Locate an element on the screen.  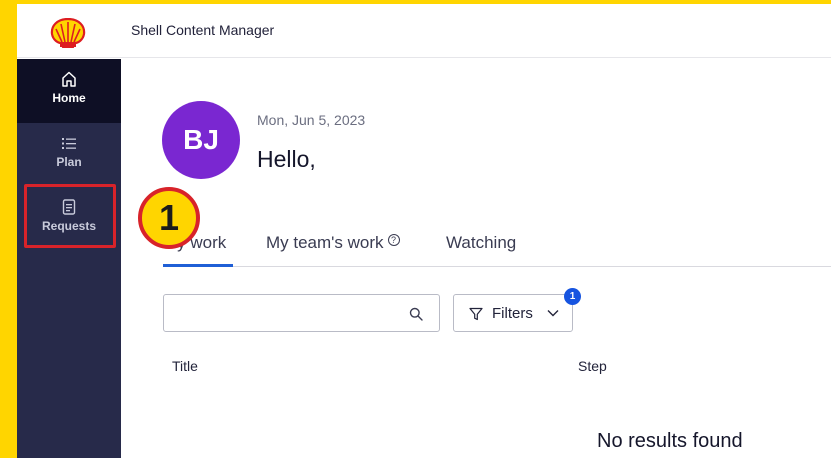
tutorial-step-badge: 1 is located at coordinates (169, 218).